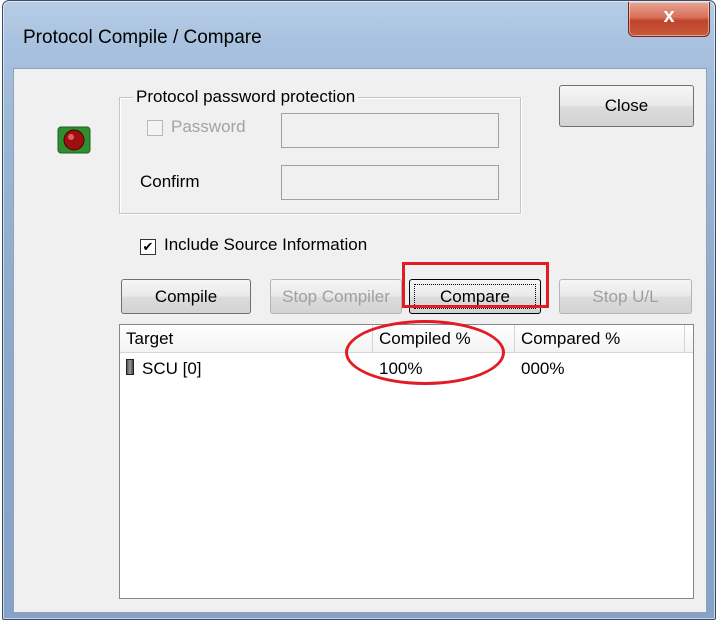 The width and height of the screenshot is (723, 625). Describe the element at coordinates (148, 247) in the screenshot. I see `include-source-checkbox: ✔` at that location.